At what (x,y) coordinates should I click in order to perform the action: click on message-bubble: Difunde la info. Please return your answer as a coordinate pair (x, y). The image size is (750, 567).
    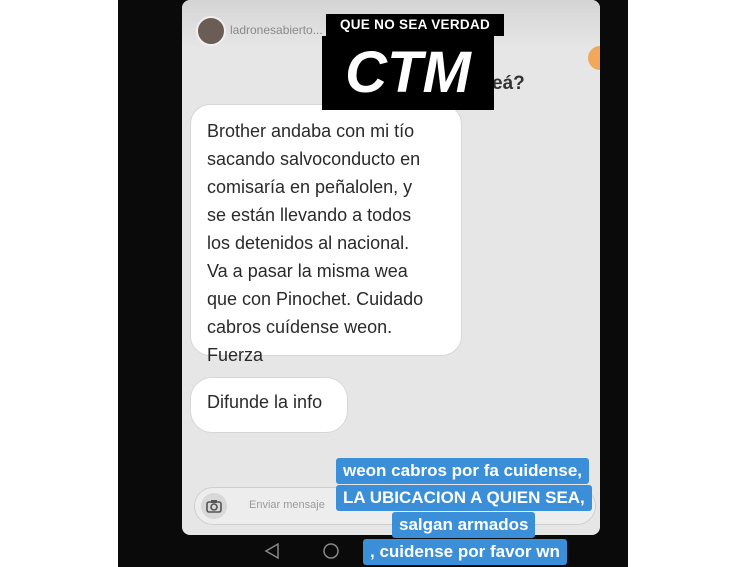
    Looking at the image, I should click on (269, 405).